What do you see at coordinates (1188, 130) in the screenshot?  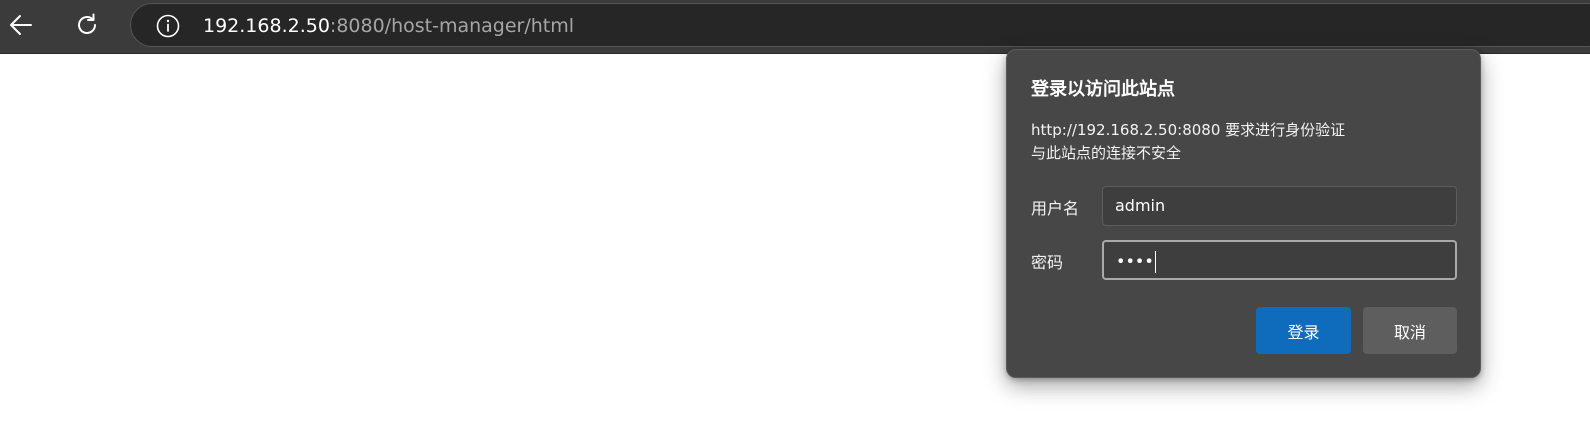 I see `dialog-message-auth: http://192.168.2.50:8080 要求进行身份验证` at bounding box center [1188, 130].